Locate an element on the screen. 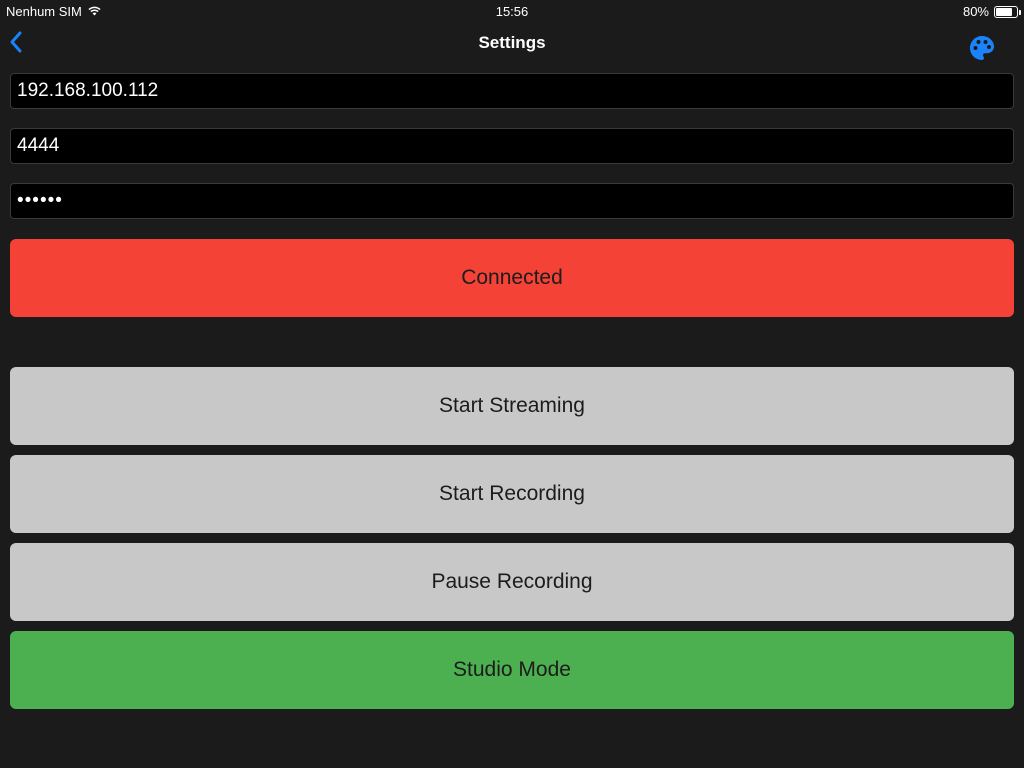 Image resolution: width=1024 pixels, height=768 pixels. battery-status: 80% is located at coordinates (991, 11).